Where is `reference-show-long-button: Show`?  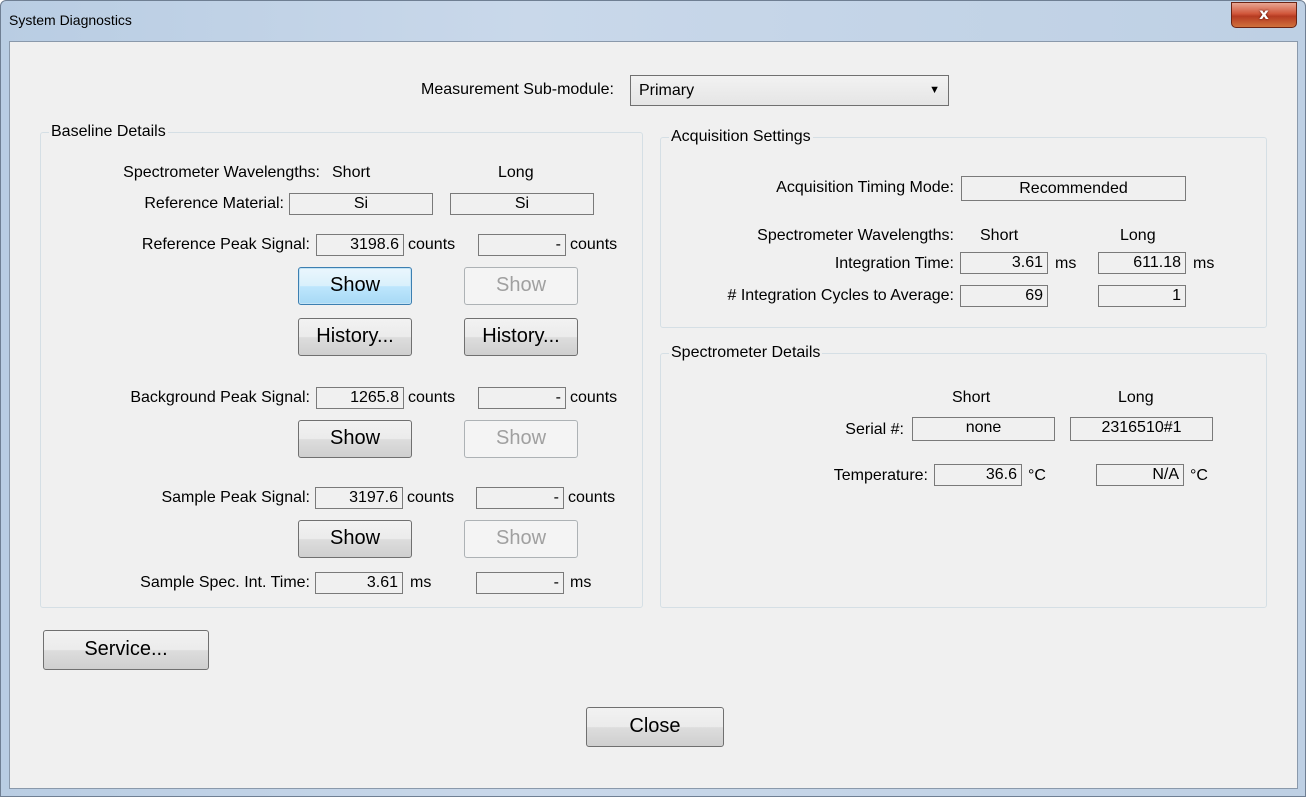 reference-show-long-button: Show is located at coordinates (521, 286).